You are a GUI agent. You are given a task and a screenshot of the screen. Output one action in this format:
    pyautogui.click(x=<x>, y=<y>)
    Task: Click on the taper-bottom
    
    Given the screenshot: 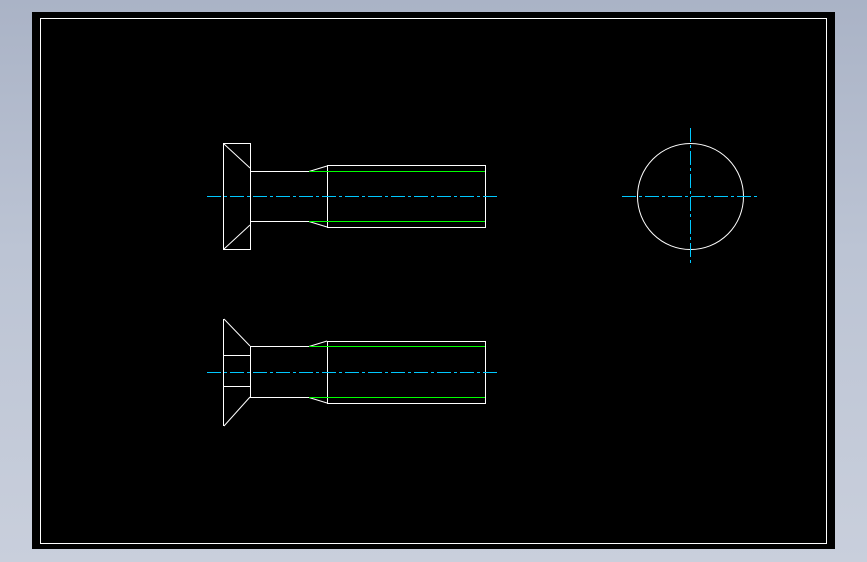 What is the action you would take?
    pyautogui.click(x=318, y=224)
    